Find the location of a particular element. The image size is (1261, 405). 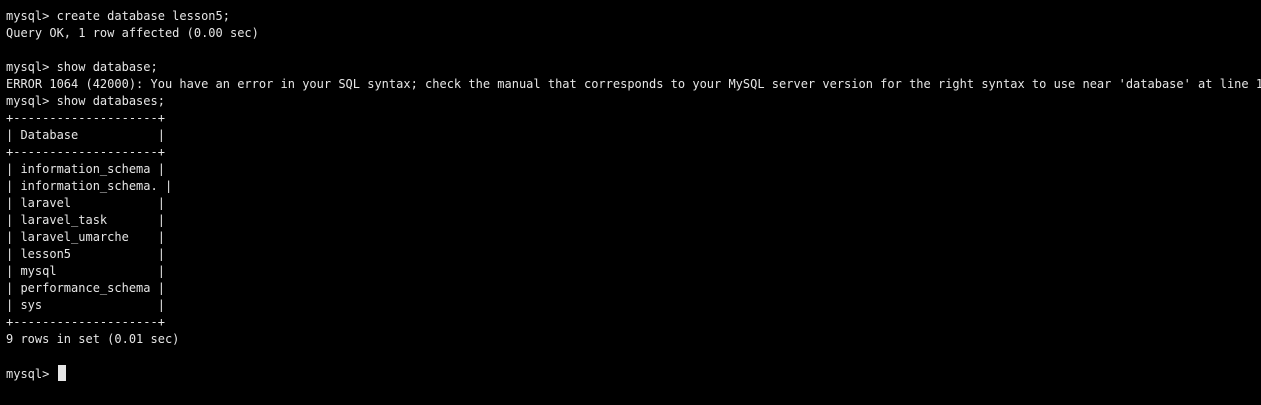

table-row: | lesson5 | is located at coordinates (85, 254).